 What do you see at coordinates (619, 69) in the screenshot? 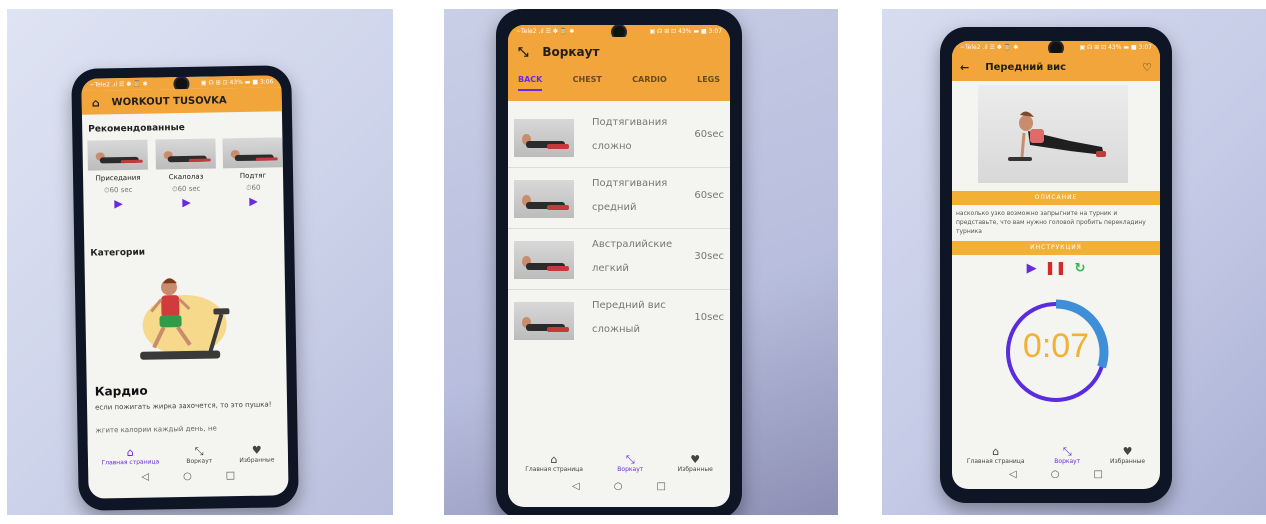
I see `app-bar: ⤡ Воркаут BACK CHEST CARDIO LEGS` at bounding box center [619, 69].